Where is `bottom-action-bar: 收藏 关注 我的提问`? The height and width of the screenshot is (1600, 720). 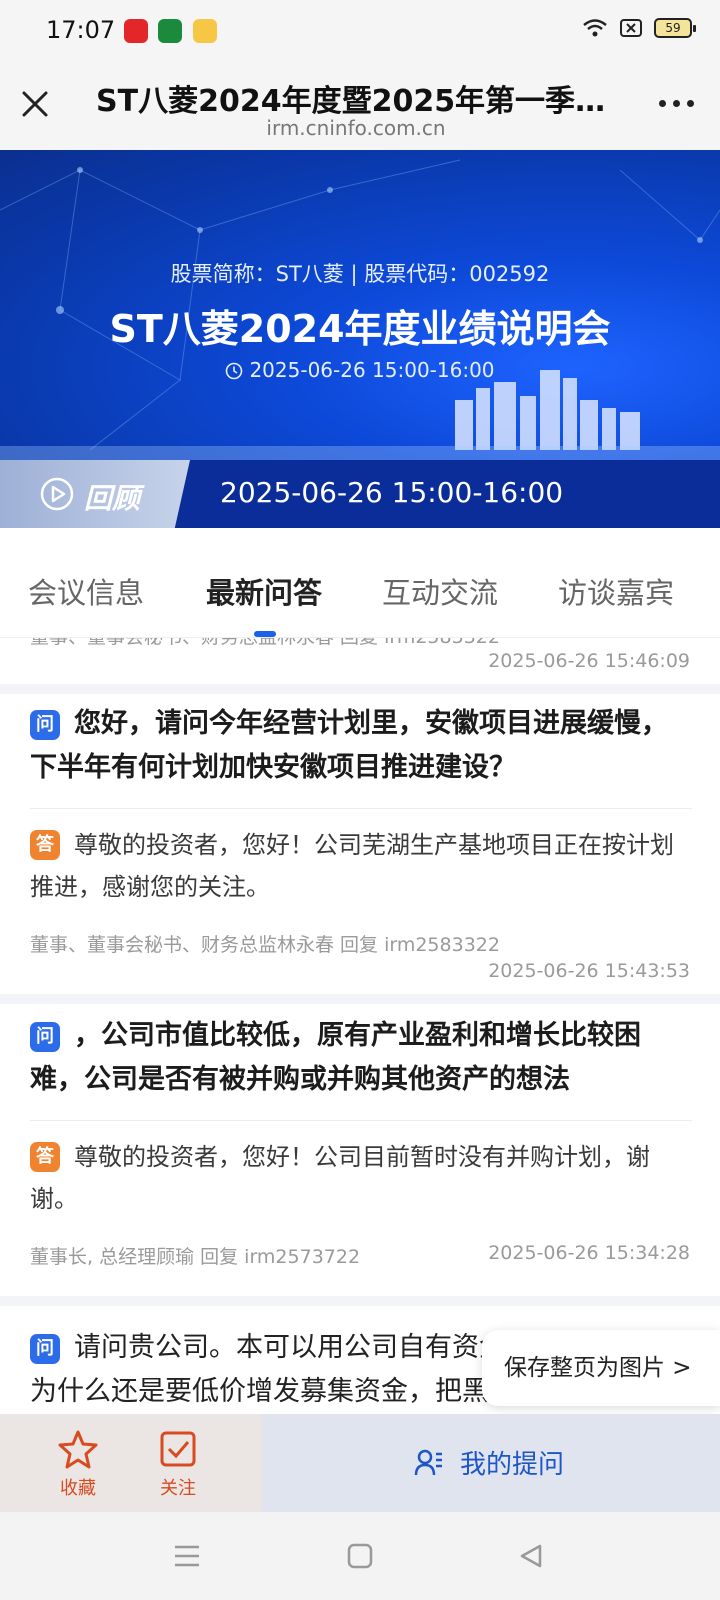
bottom-action-bar: 收藏 关注 我的提问 is located at coordinates (360, 1463).